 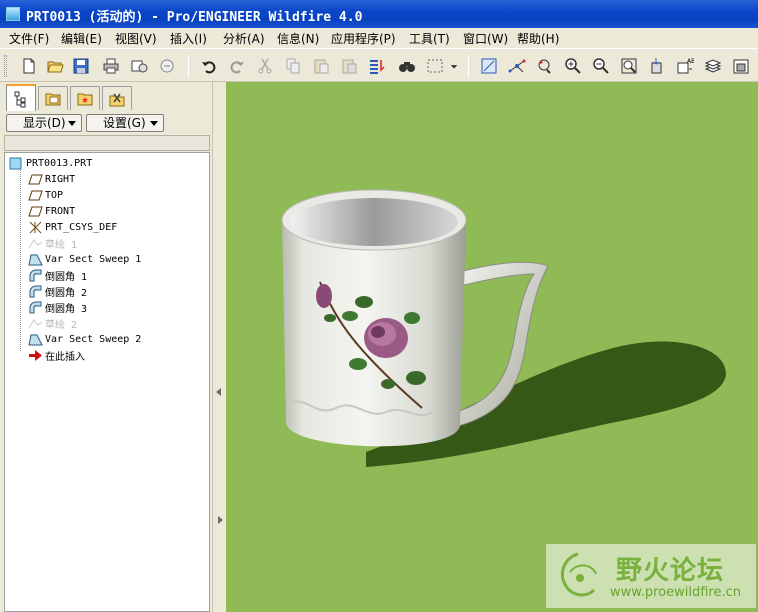 What do you see at coordinates (93, 339) in the screenshot?
I see `tree-item-label: Var Sect Sweep 2` at bounding box center [93, 339].